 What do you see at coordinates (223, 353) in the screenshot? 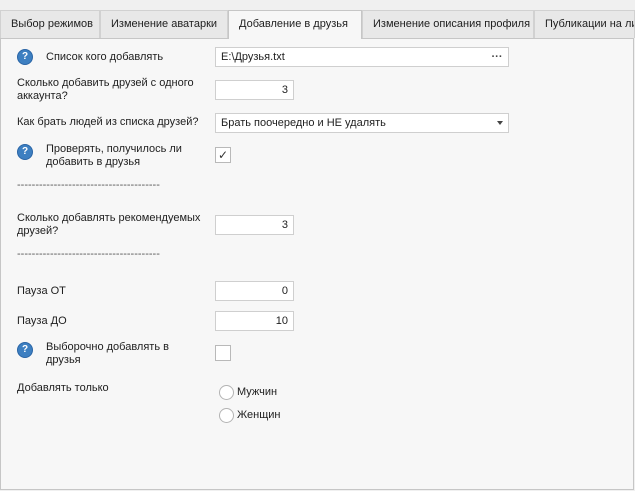
I see `selective-add-checkbox` at bounding box center [223, 353].